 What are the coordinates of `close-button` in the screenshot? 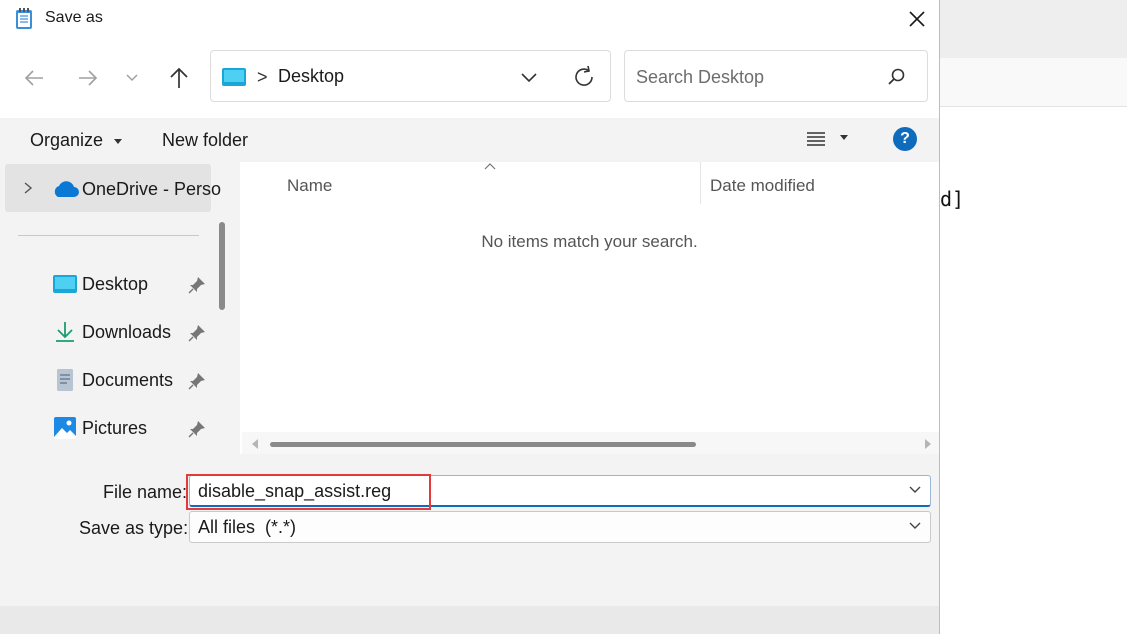 It's located at (916, 19).